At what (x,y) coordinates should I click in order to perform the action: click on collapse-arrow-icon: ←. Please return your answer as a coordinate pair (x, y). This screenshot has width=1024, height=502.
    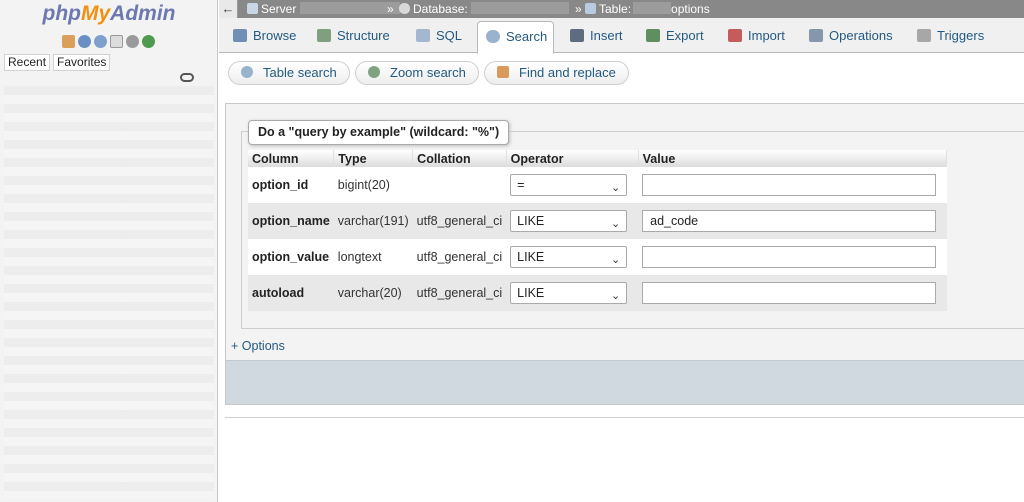
    Looking at the image, I should click on (228, 9).